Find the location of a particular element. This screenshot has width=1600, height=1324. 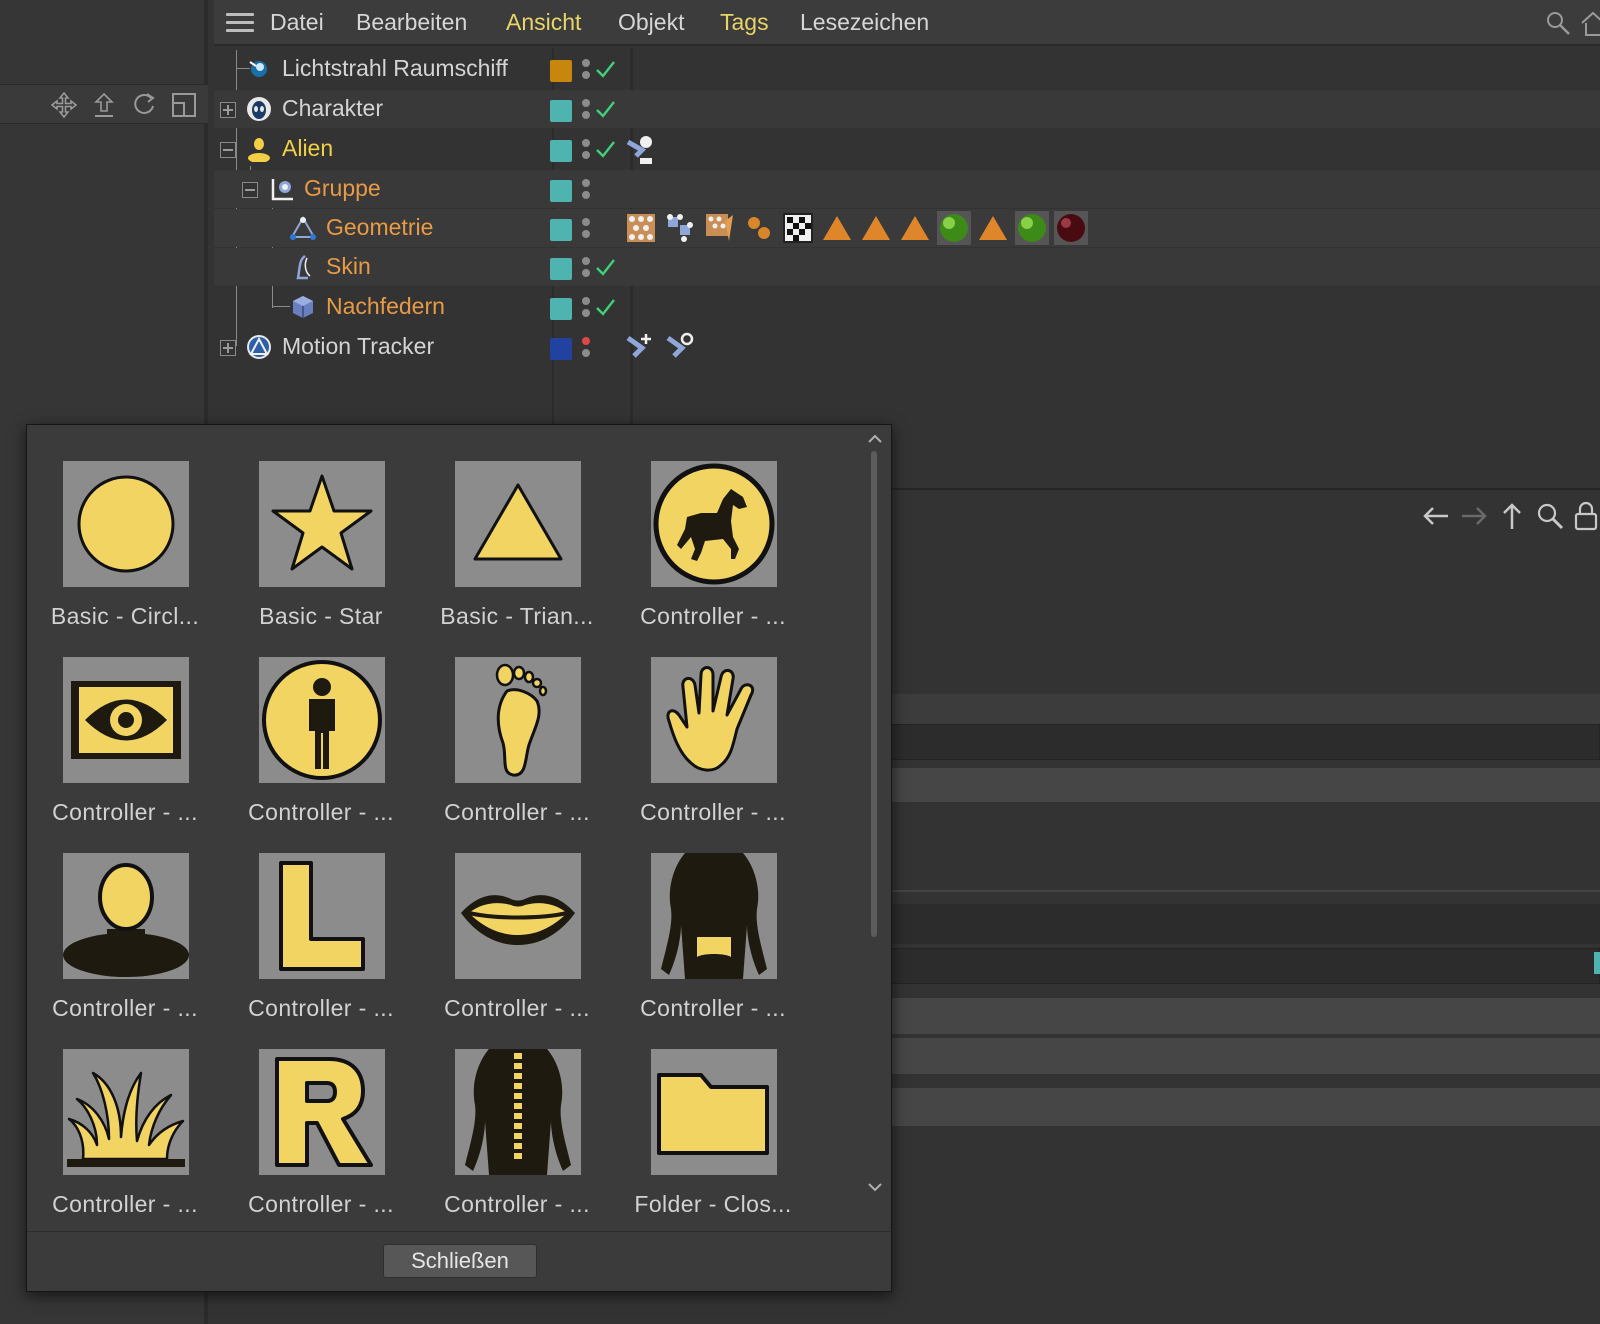

scrollbar is located at coordinates (875, 828).